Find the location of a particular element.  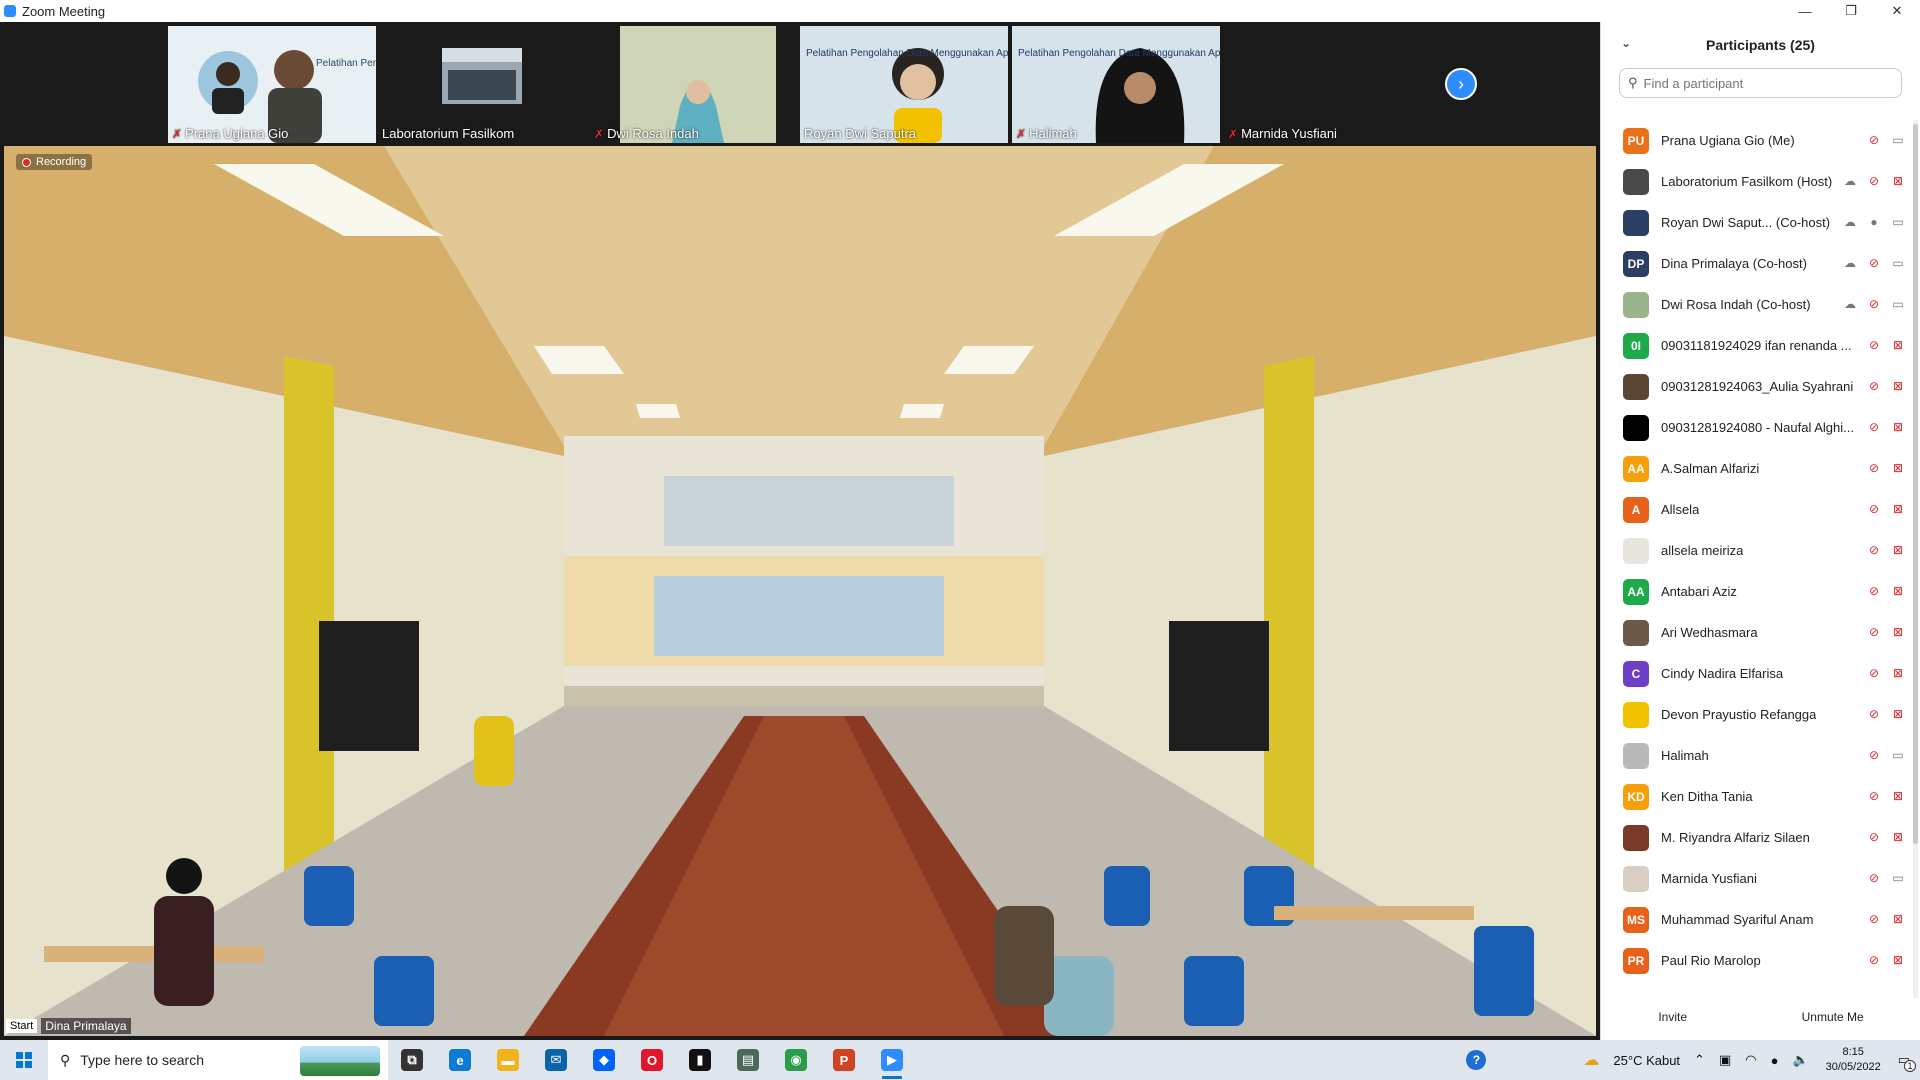

scrollbar-thumb is located at coordinates (1915, 484).